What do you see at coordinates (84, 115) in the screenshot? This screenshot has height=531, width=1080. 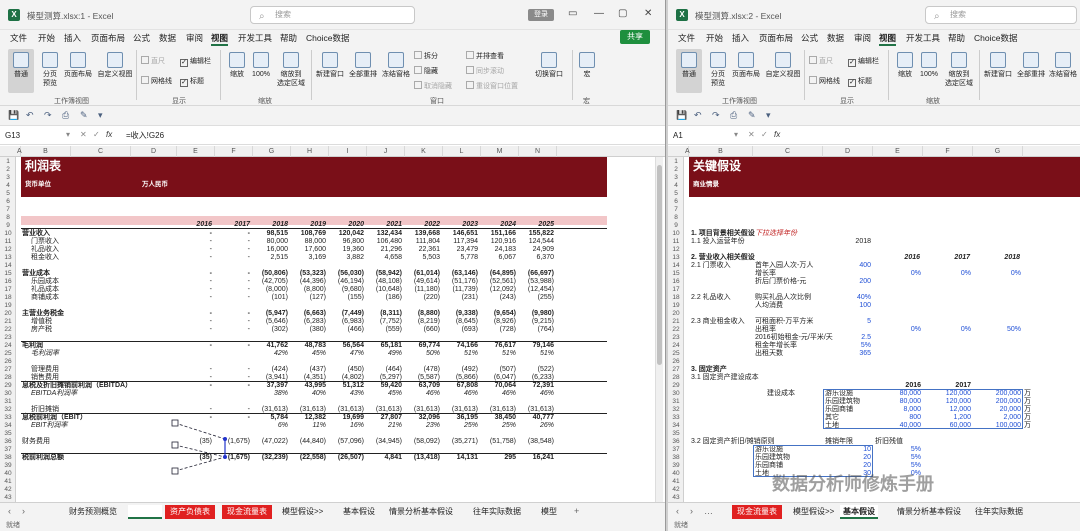 I see `format-painter-icon: ✎` at bounding box center [84, 115].